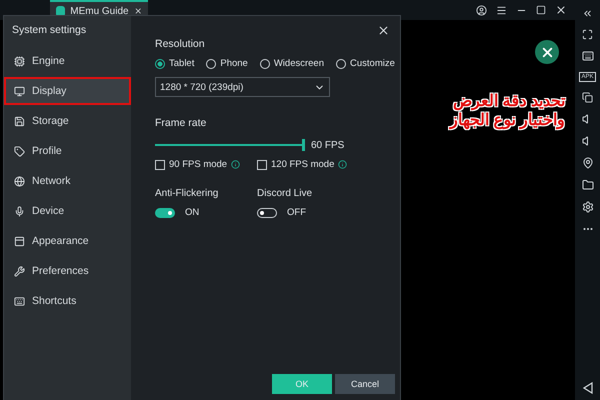 This screenshot has height=400, width=600. Describe the element at coordinates (587, 388) in the screenshot. I see `back-icon` at that location.